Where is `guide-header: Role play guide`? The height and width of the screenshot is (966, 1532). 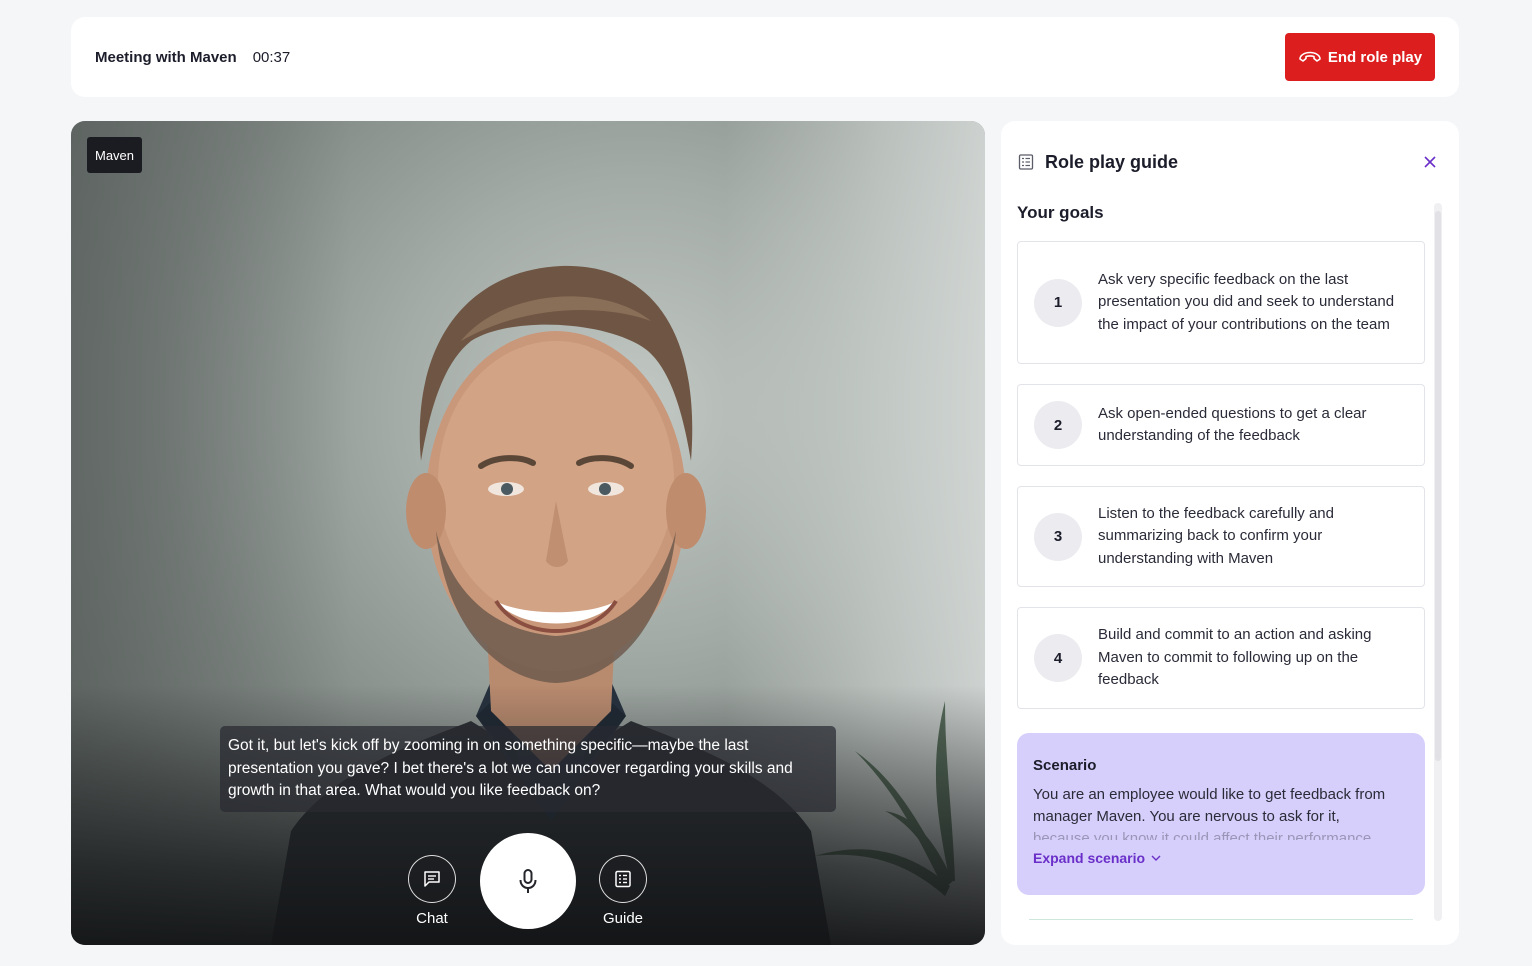 guide-header: Role play guide is located at coordinates (1228, 162).